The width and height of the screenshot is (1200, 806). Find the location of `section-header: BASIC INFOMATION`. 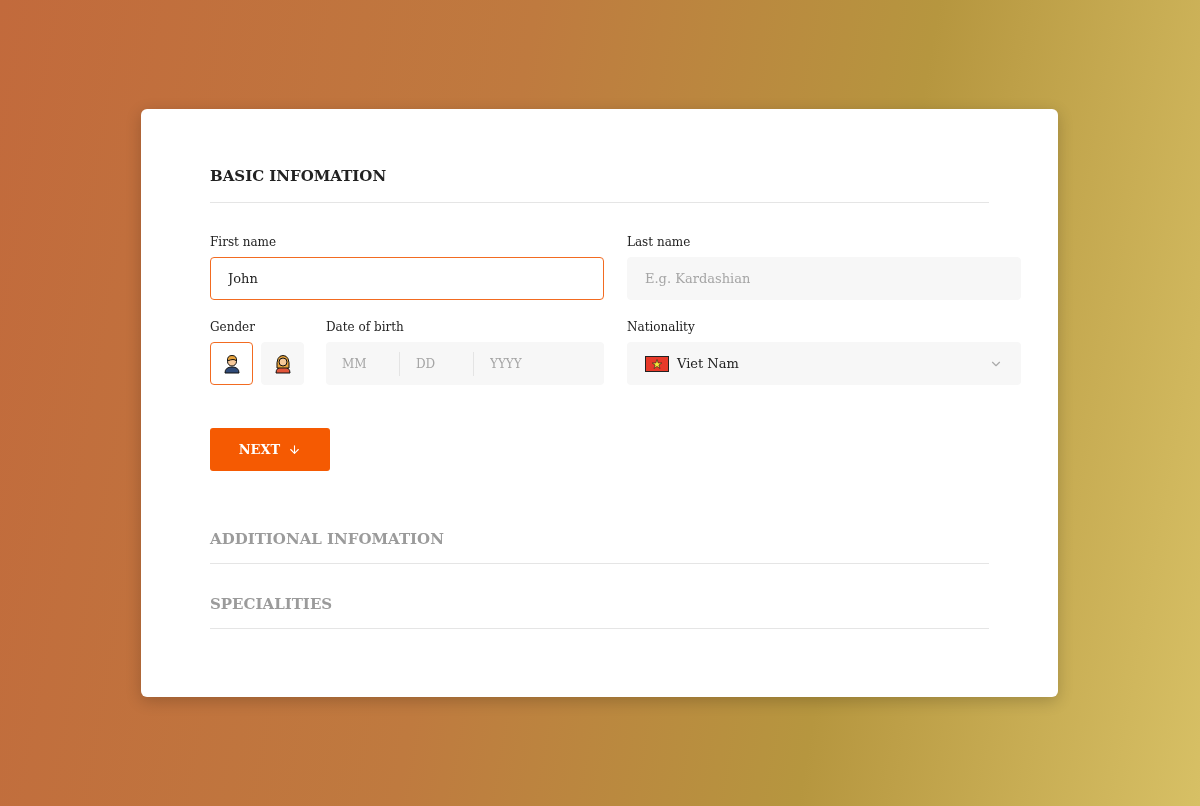

section-header: BASIC INFOMATION is located at coordinates (599, 183).